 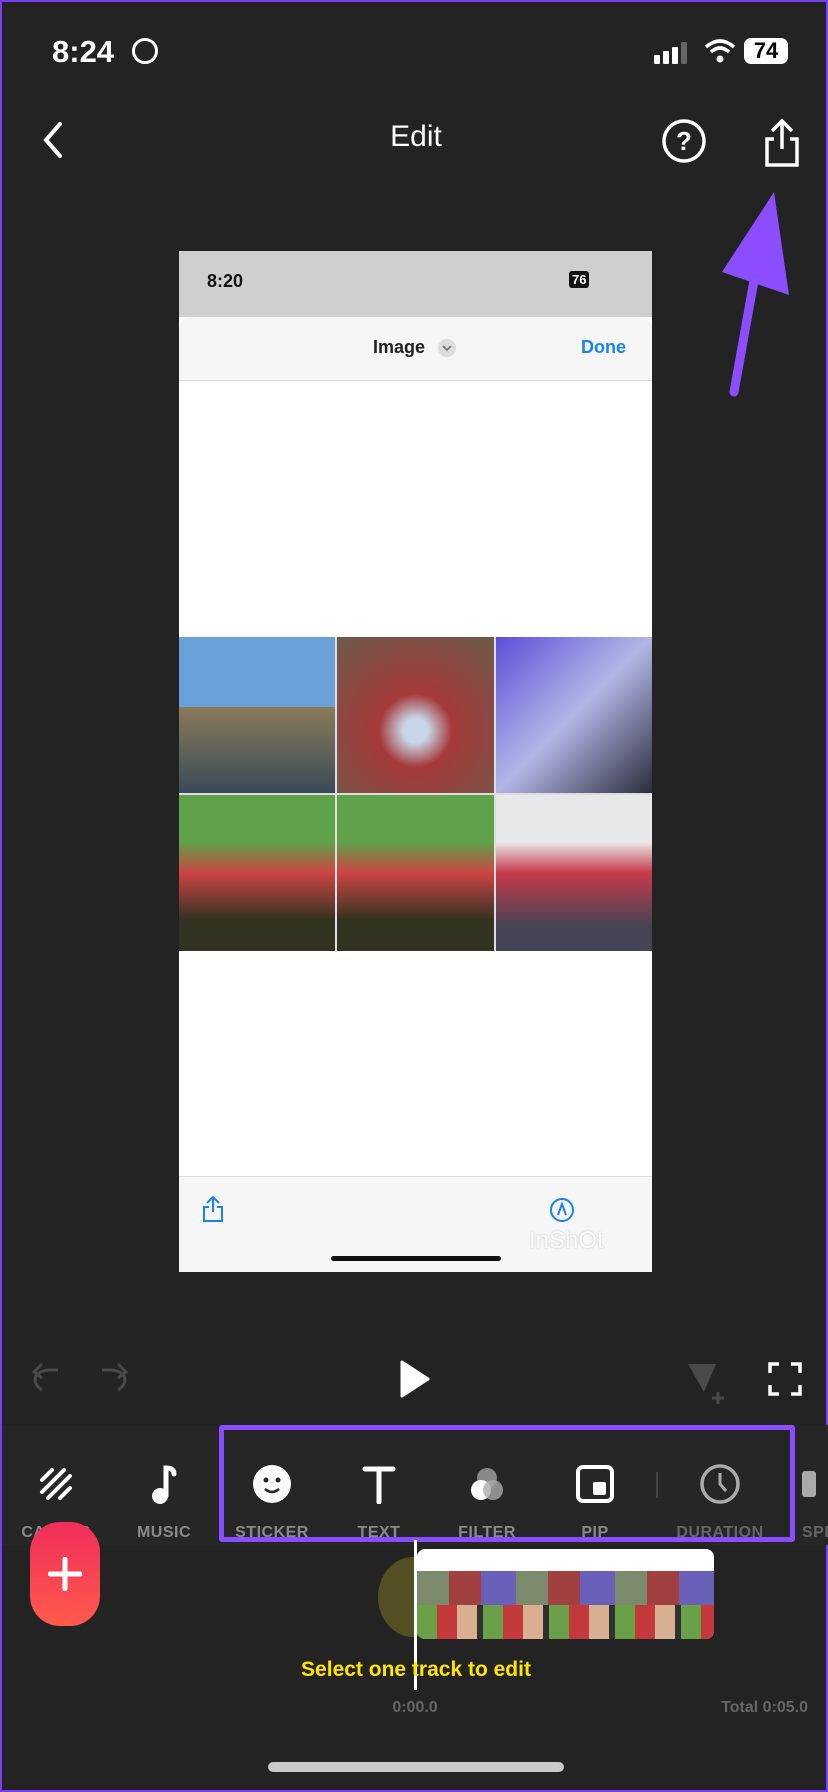 I want to click on tool-speed: SPEED, so click(x=815, y=1502).